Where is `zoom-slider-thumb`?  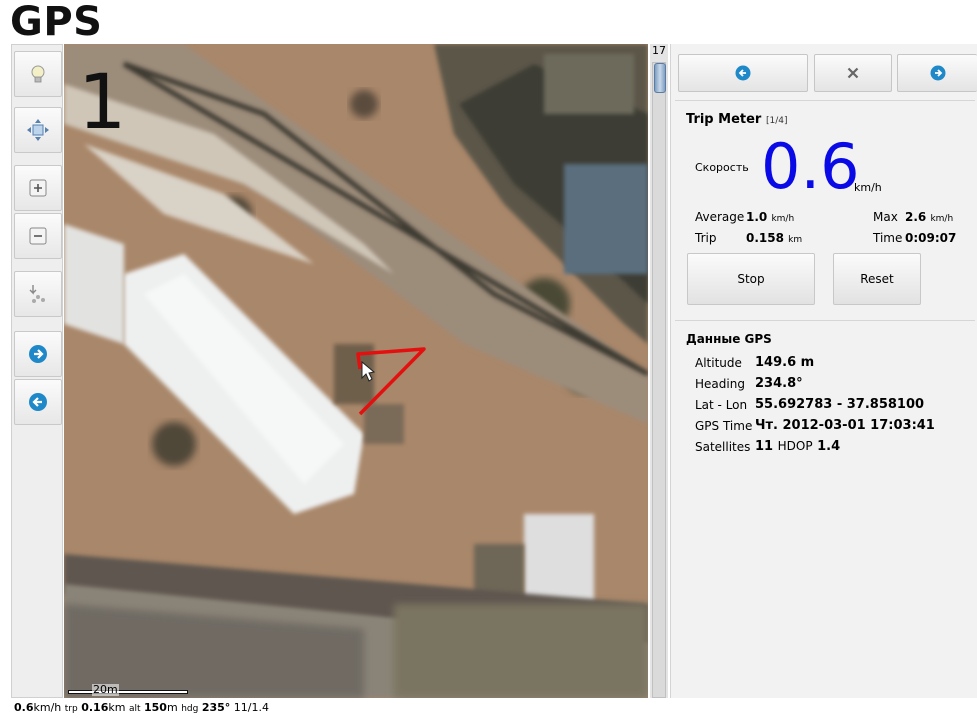 zoom-slider-thumb is located at coordinates (660, 78).